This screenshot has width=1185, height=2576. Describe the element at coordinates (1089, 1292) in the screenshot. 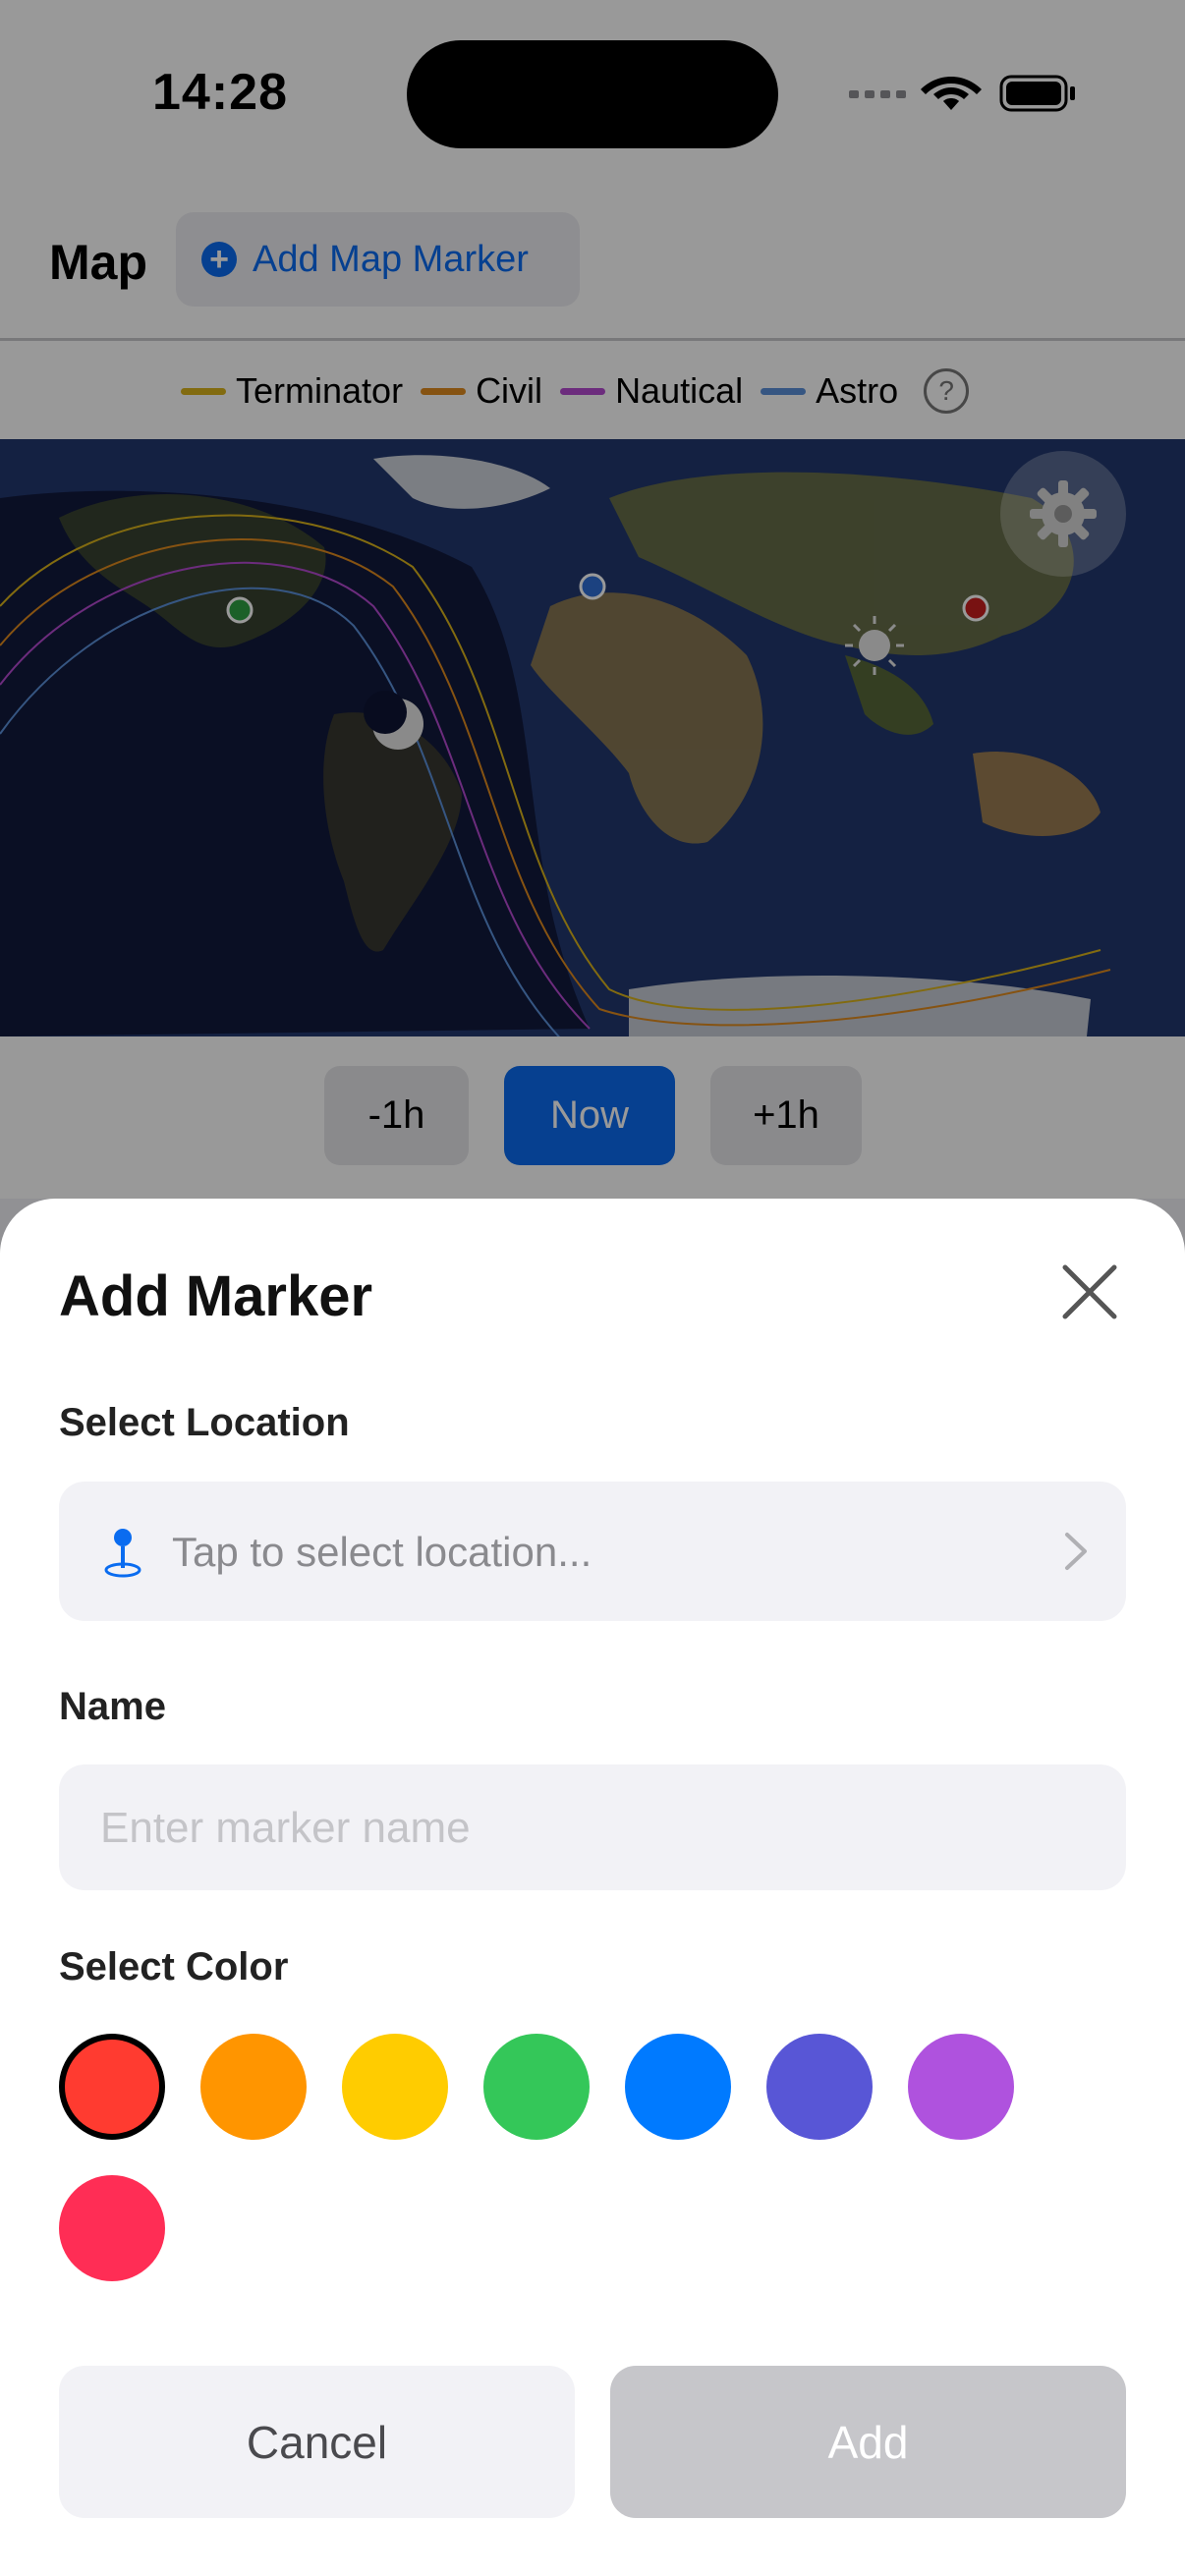

I see `close-icon` at that location.